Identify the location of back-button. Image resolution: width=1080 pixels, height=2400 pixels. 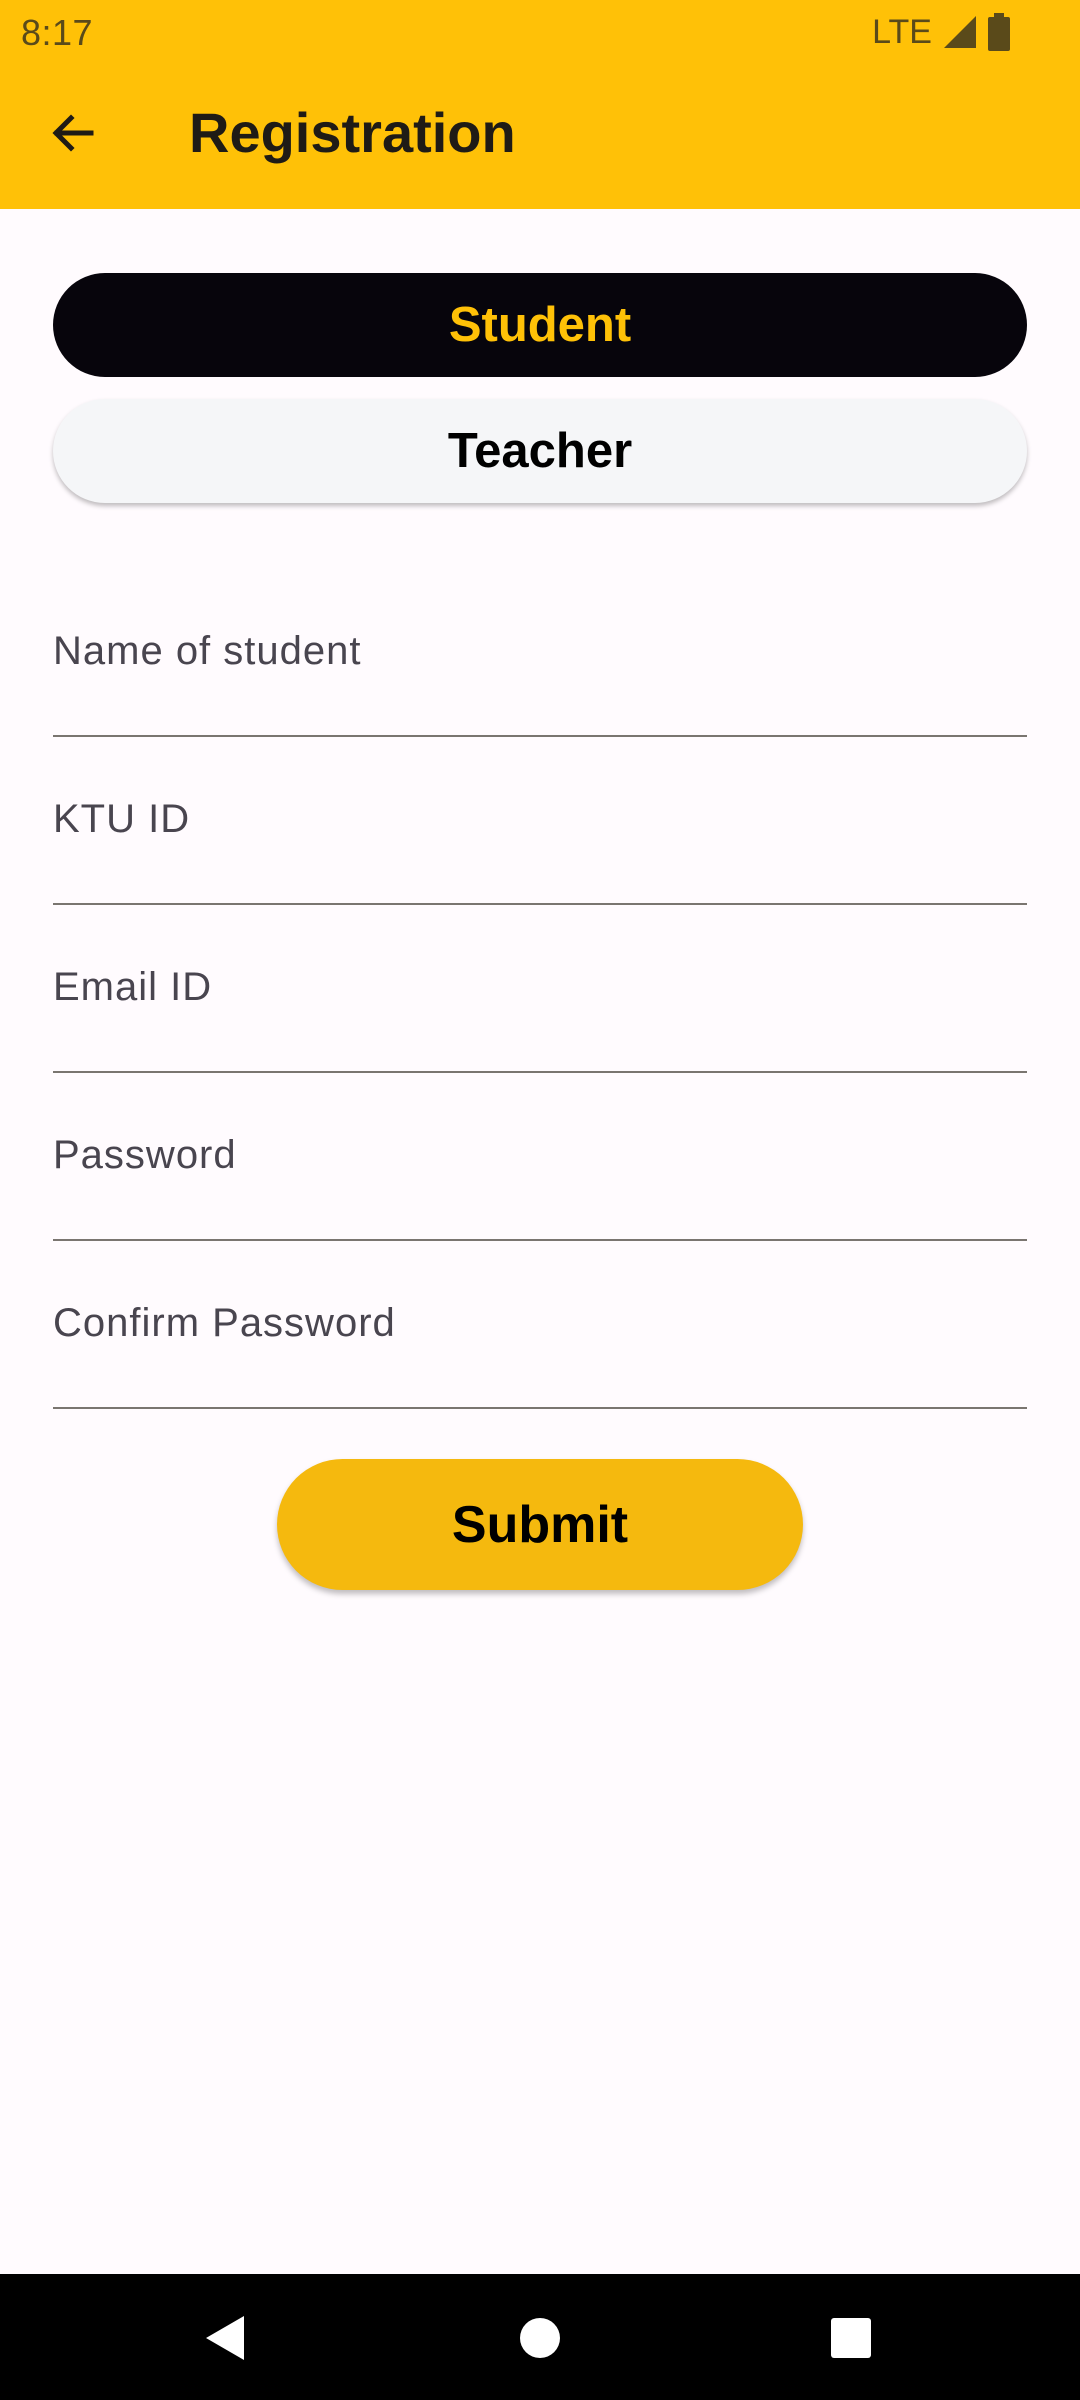
(73, 135).